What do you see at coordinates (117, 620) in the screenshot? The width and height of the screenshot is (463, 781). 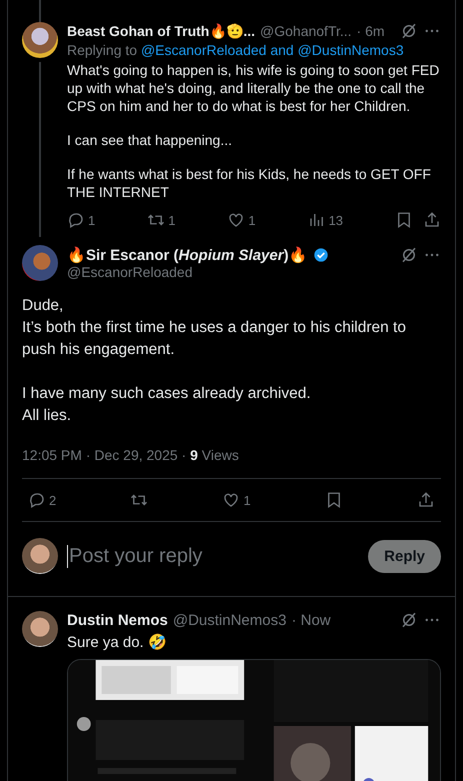 I see `author-name: Dustin Nemos` at bounding box center [117, 620].